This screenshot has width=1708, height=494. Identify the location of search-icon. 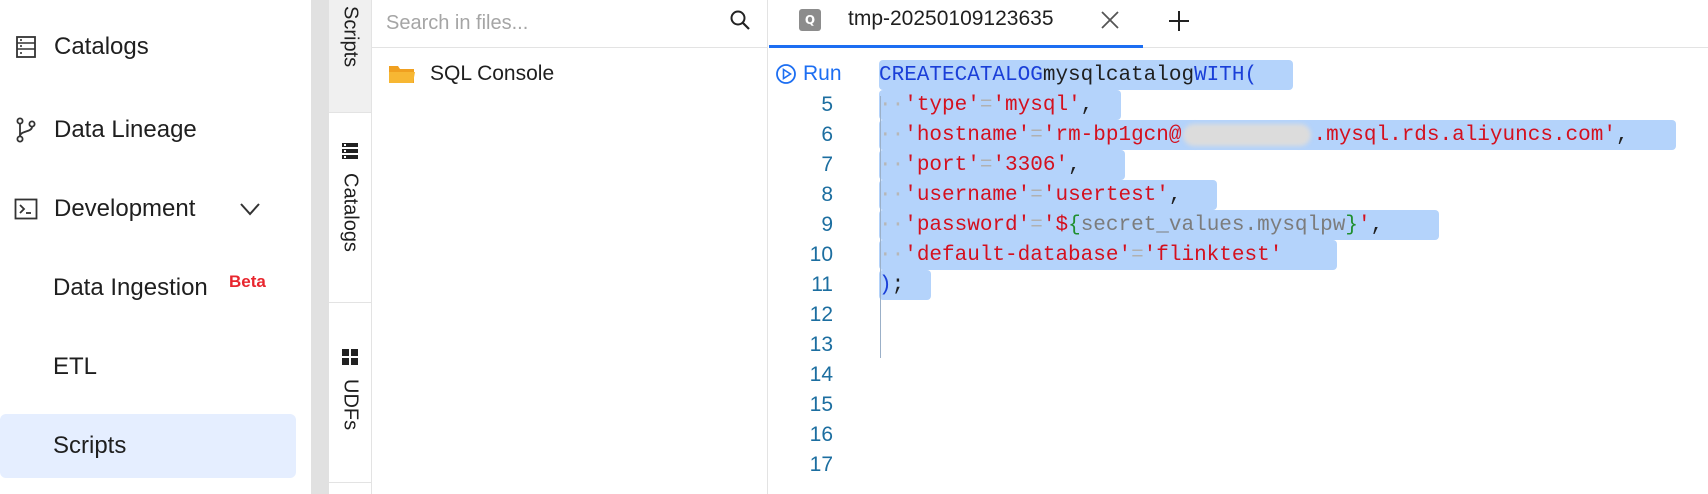
(740, 20).